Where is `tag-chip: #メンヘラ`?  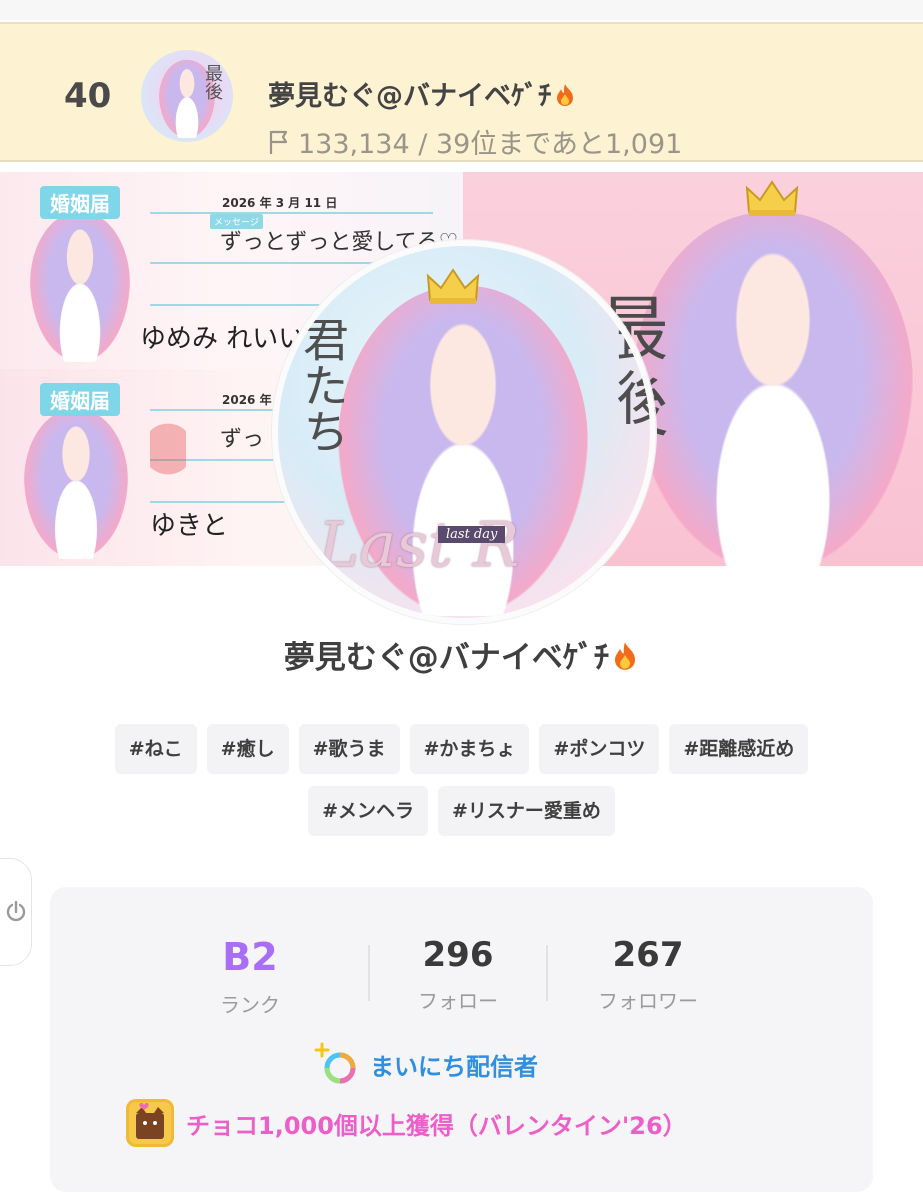
tag-chip: #メンヘラ is located at coordinates (368, 811).